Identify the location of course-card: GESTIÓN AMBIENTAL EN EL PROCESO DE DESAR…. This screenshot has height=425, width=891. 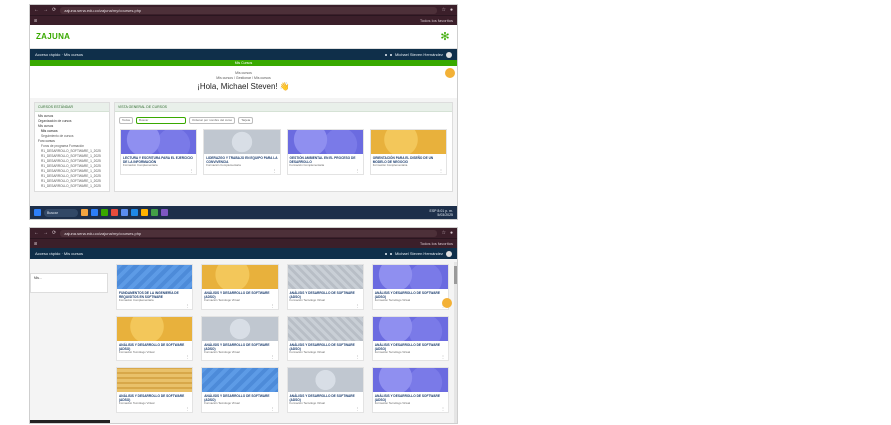
(325, 152).